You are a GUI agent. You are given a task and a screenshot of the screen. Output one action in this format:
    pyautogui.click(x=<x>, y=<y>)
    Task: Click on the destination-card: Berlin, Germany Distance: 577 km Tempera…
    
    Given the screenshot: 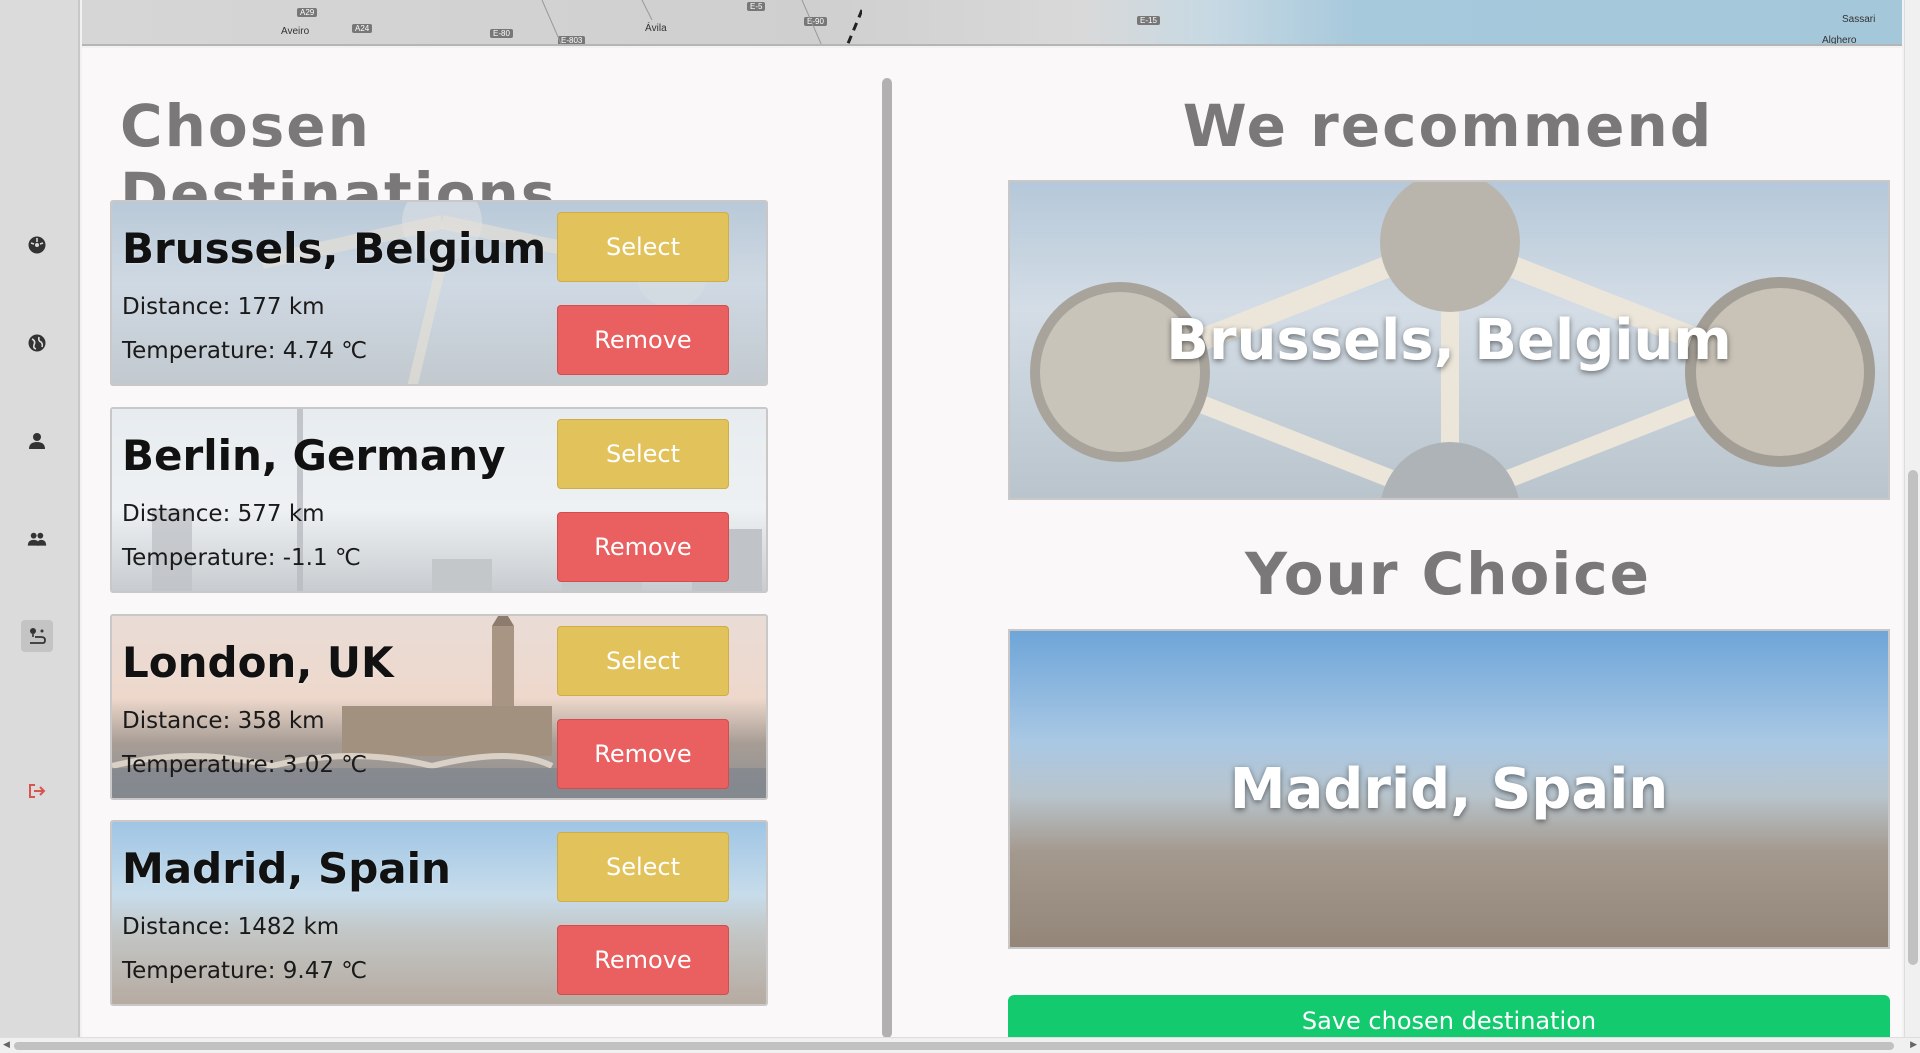 What is the action you would take?
    pyautogui.click(x=439, y=500)
    